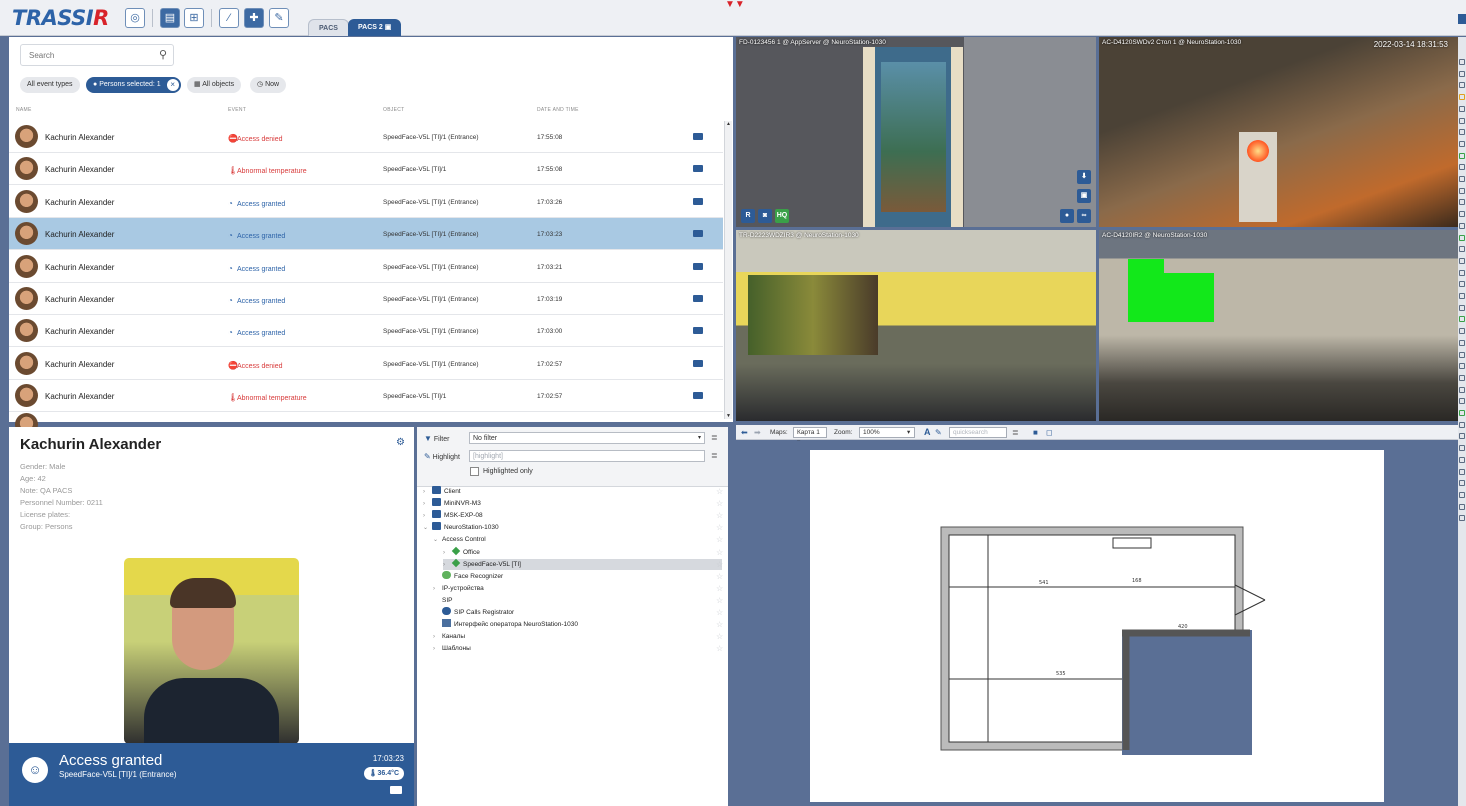  What do you see at coordinates (938, 432) in the screenshot?
I see `pen-icon: ✎` at bounding box center [938, 432].